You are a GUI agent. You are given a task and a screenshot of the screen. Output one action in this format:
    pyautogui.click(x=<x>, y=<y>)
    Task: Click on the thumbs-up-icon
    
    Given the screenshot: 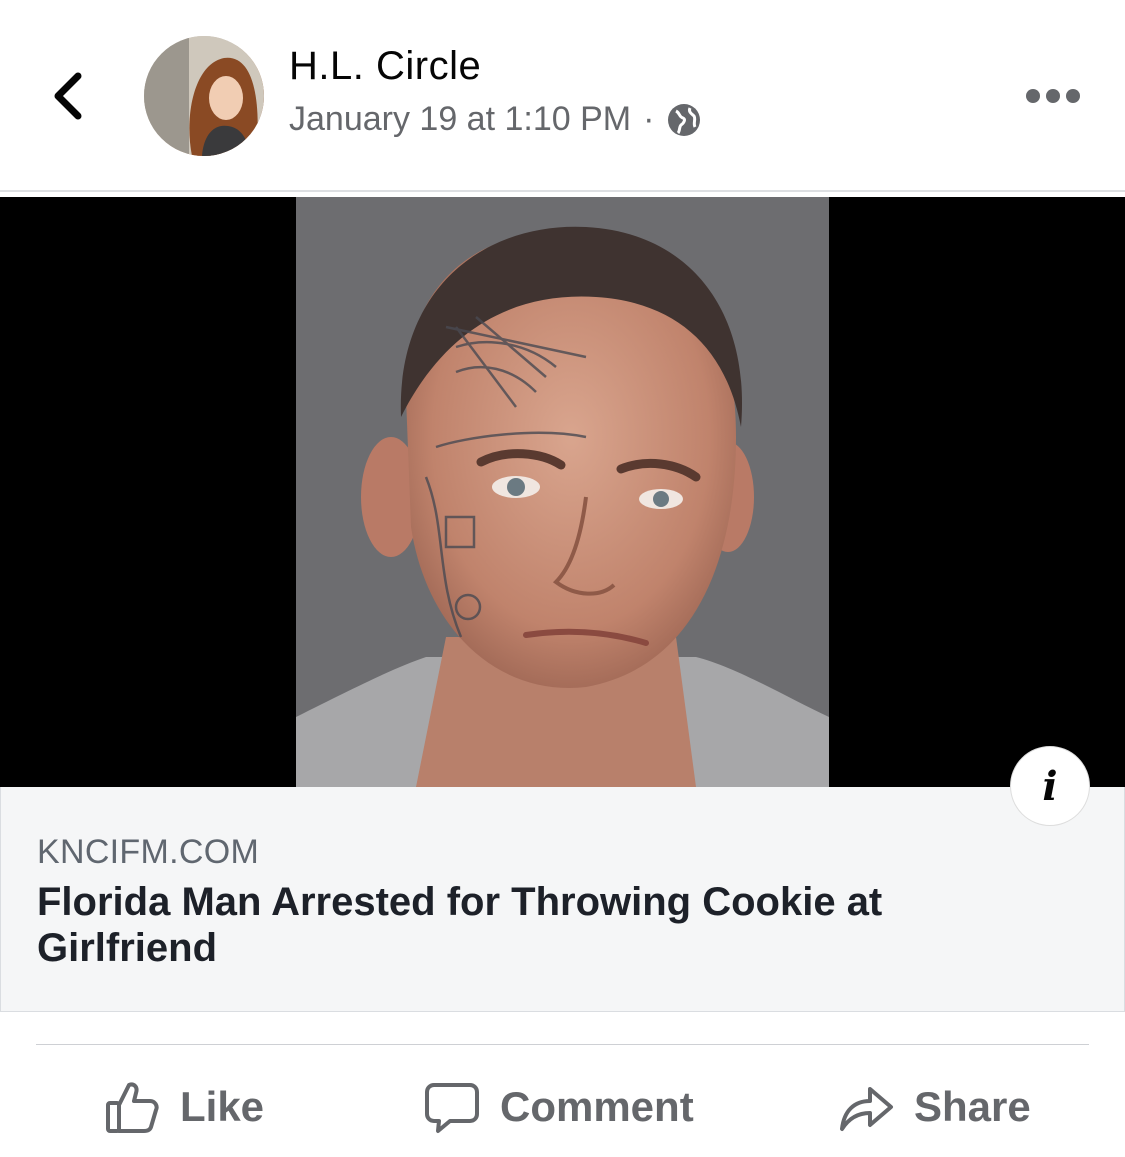 What is the action you would take?
    pyautogui.click(x=132, y=1107)
    